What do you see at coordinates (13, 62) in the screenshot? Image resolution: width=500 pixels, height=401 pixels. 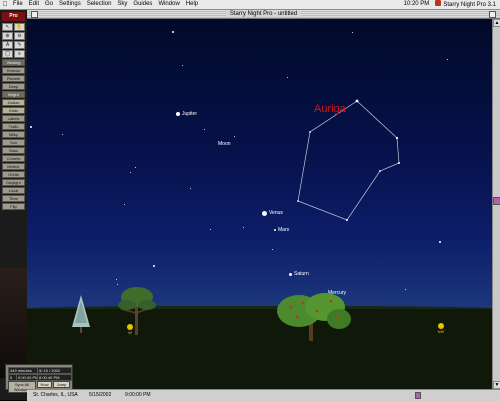 I see `palette-button-viewing: Viewing` at bounding box center [13, 62].